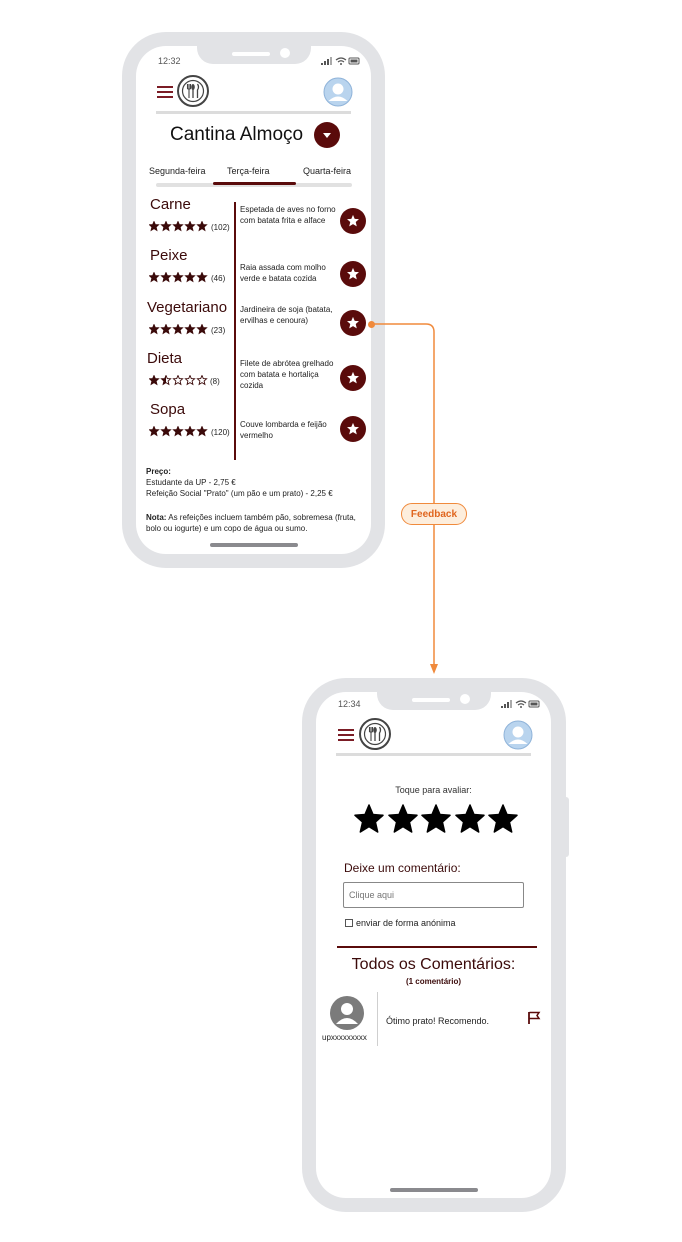 The image size is (682, 1242). I want to click on dropdown-icon, so click(327, 135).